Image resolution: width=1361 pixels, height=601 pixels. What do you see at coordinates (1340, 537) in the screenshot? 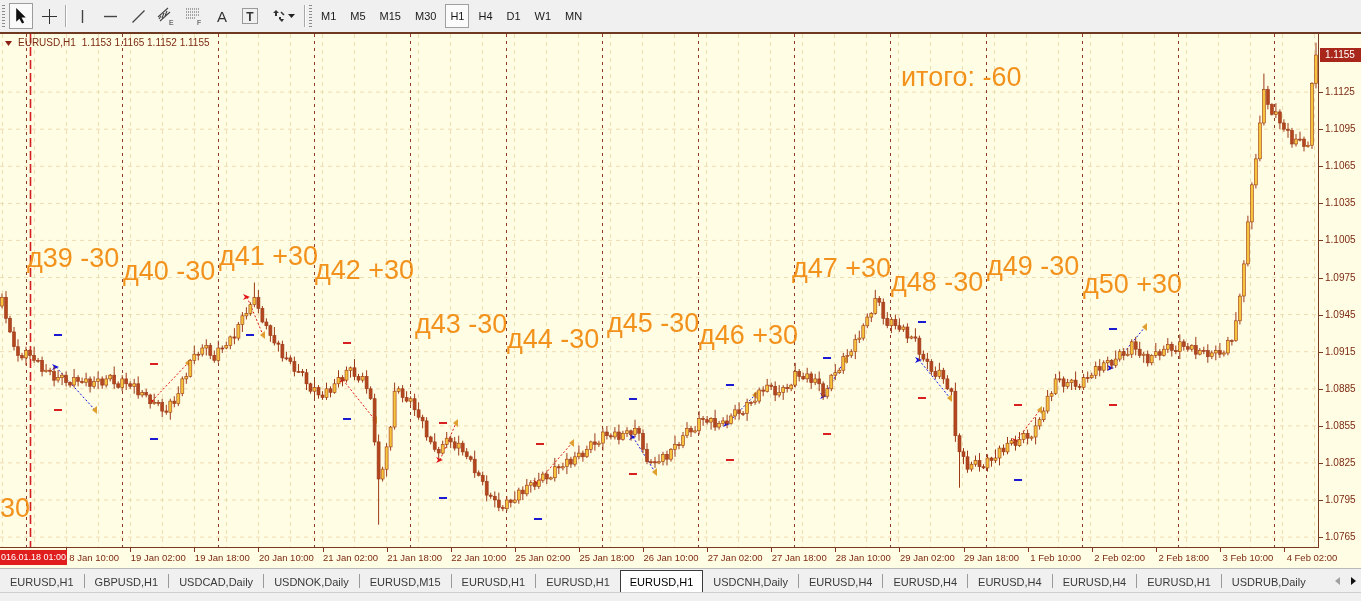
I see `price-axis-label: 1.0765` at bounding box center [1340, 537].